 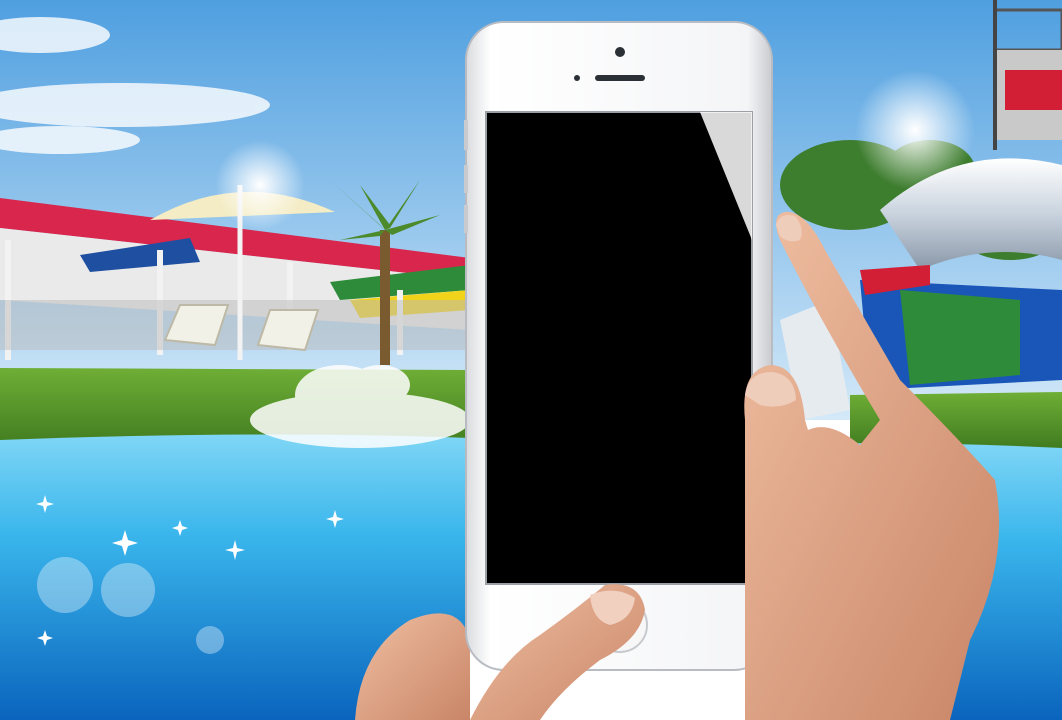 I want to click on phone-sensor-icon, so click(x=577, y=78).